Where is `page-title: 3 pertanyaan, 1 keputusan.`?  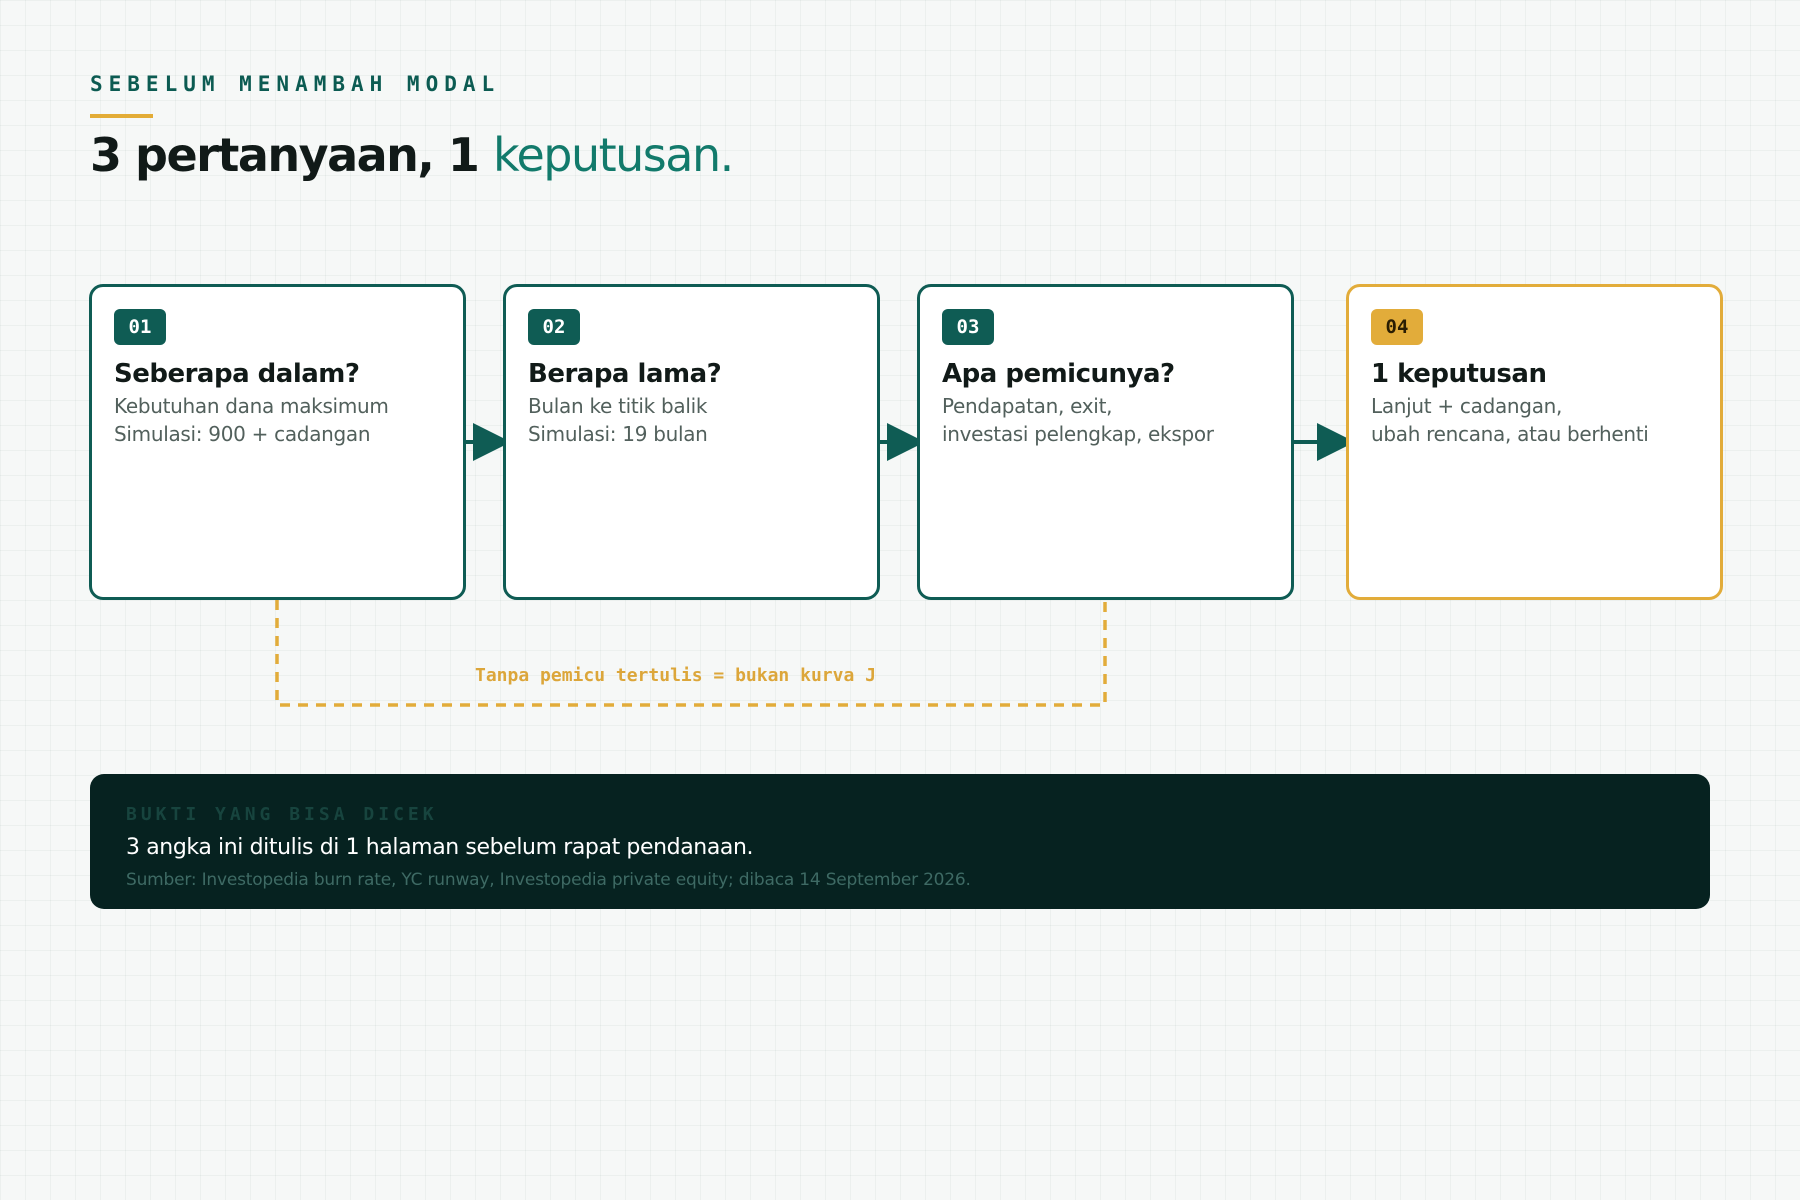
page-title: 3 pertanyaan, 1 keputusan. is located at coordinates (412, 155).